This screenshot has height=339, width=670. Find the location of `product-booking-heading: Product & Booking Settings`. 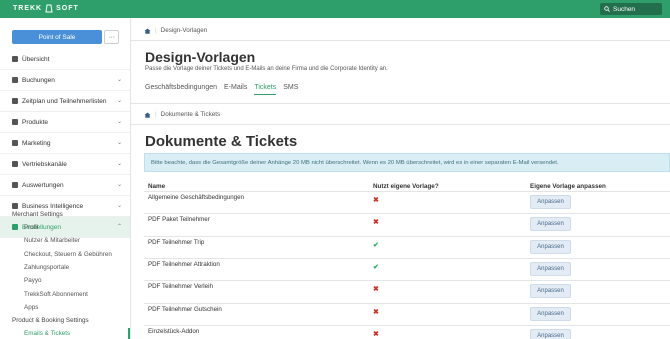

product-booking-heading: Product & Booking Settings is located at coordinates (50, 320).